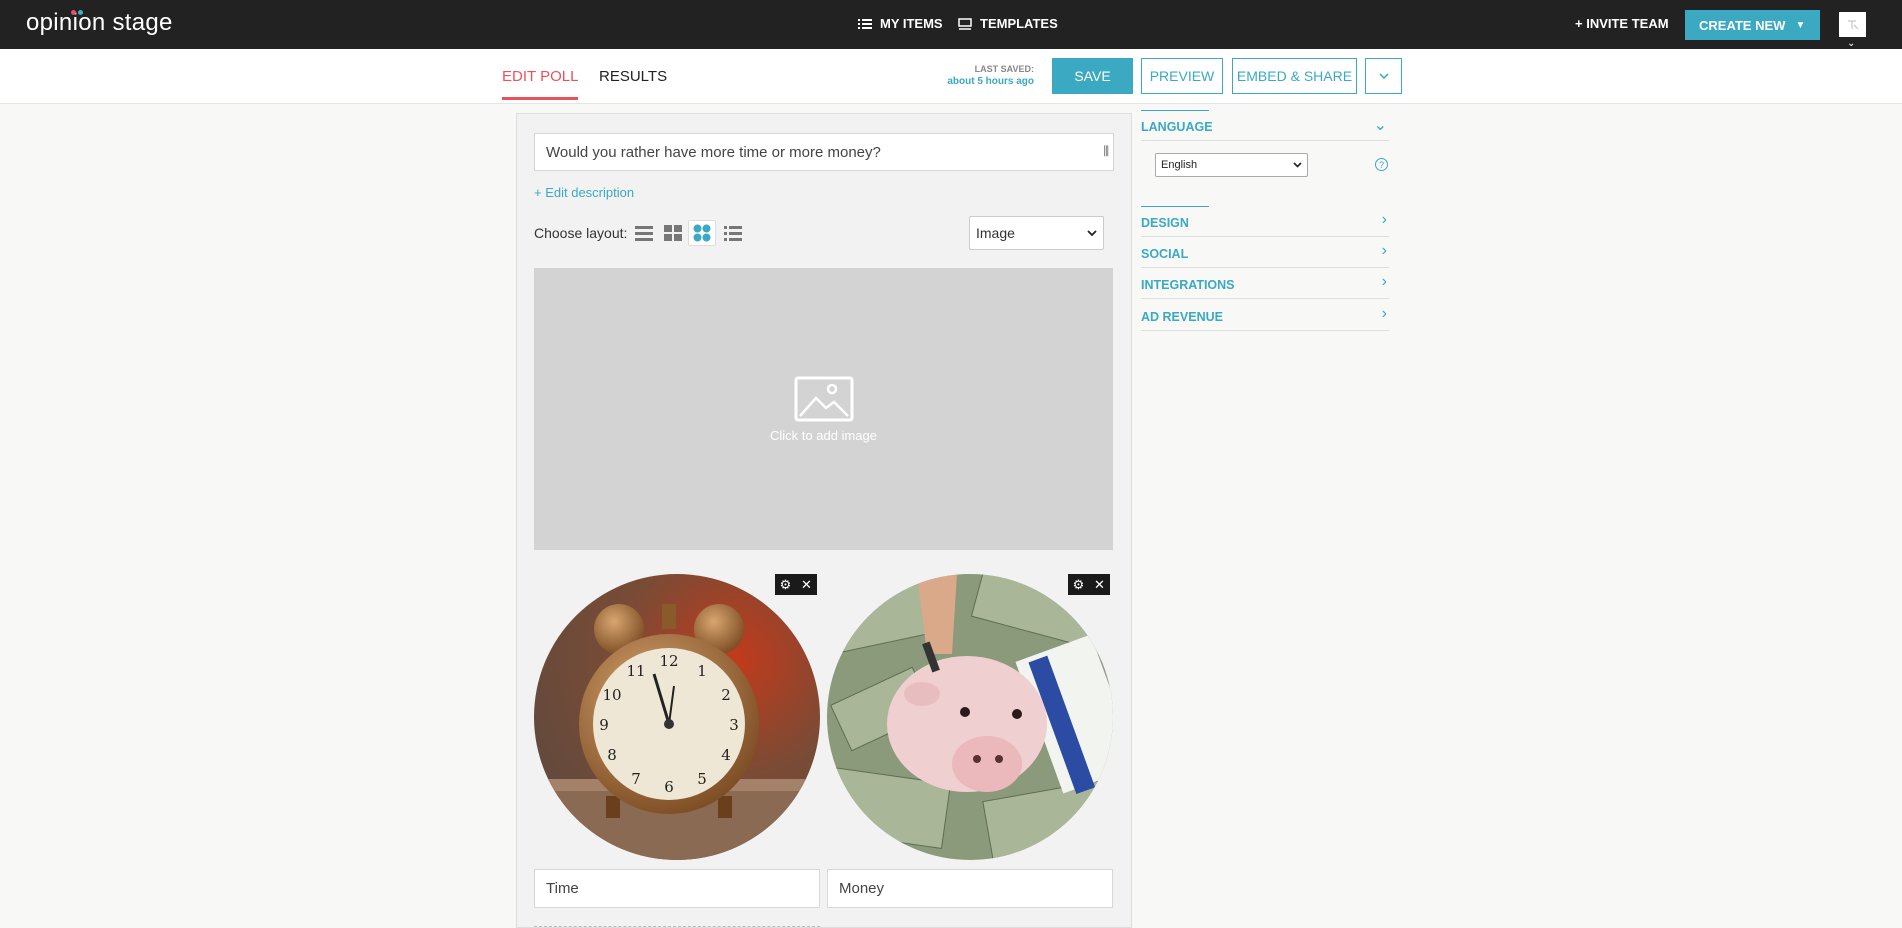  What do you see at coordinates (1019, 23) in the screenshot?
I see `templates-label: TEMPLATES` at bounding box center [1019, 23].